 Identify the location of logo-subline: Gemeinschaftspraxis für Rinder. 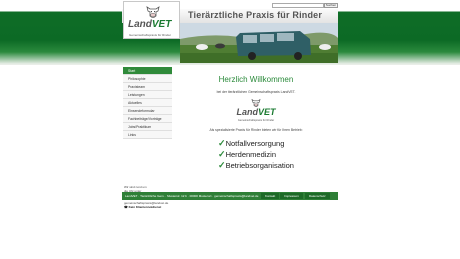
(150, 35).